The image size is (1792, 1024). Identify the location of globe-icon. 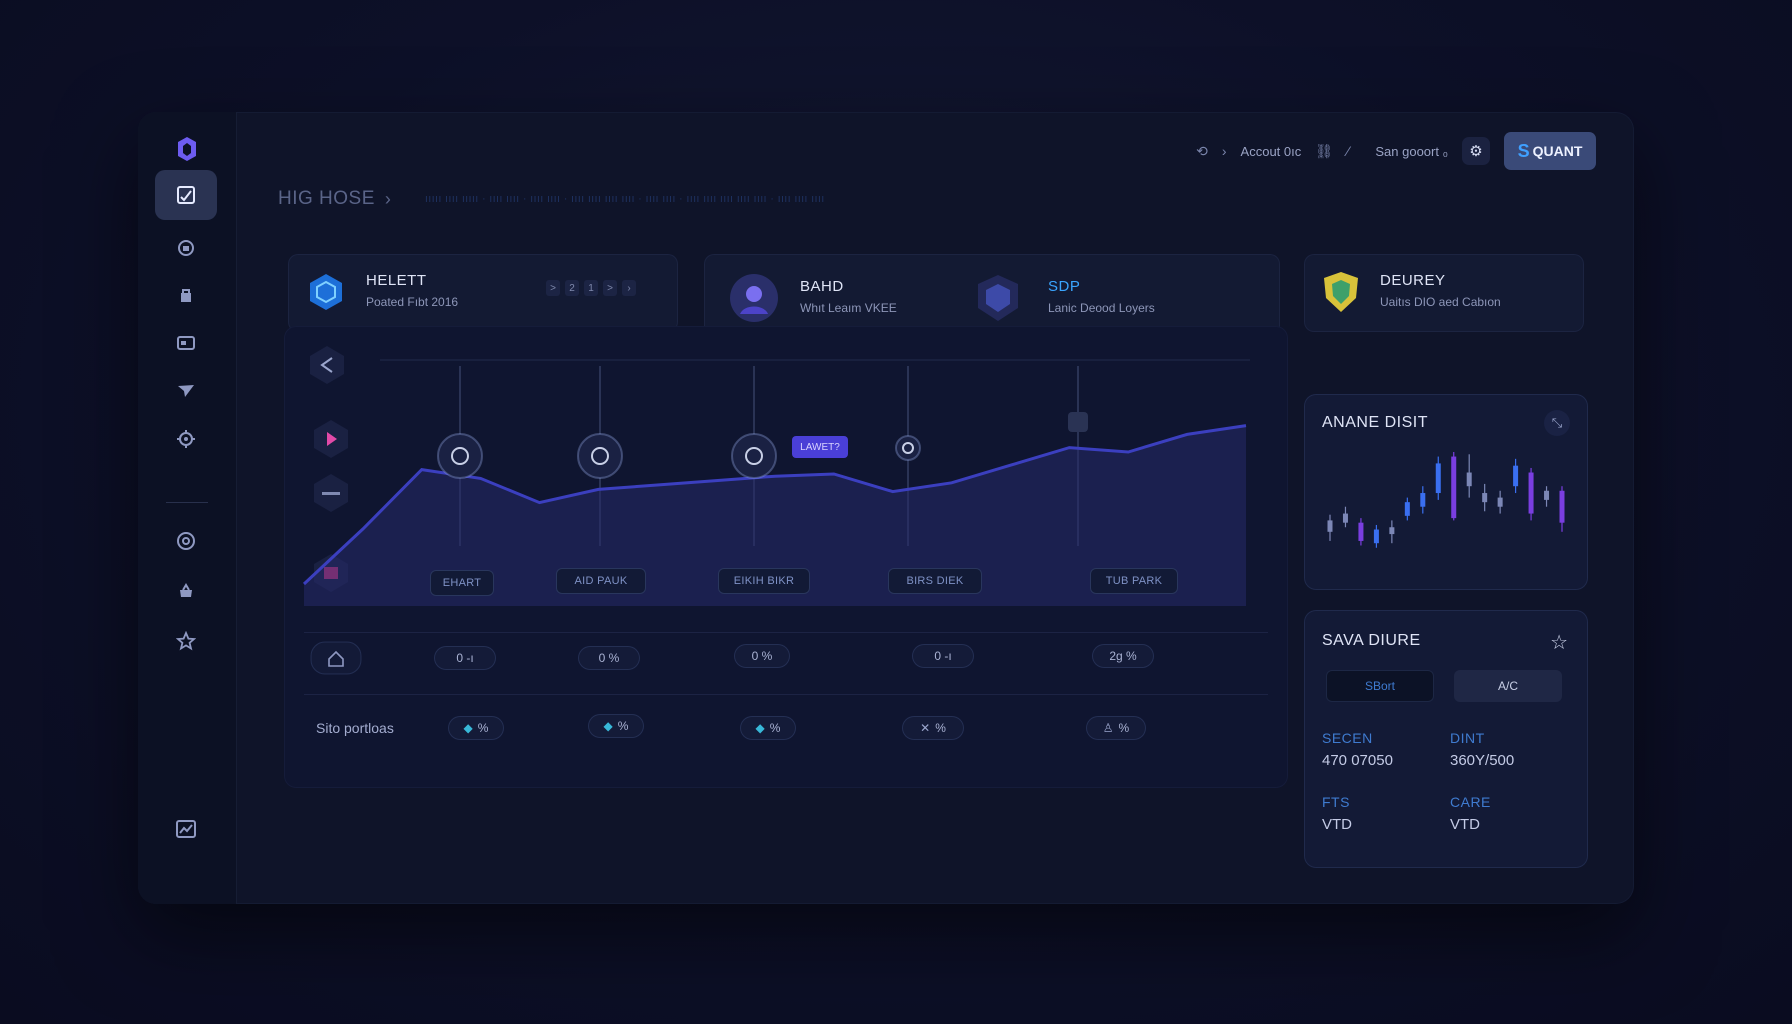
(186, 541).